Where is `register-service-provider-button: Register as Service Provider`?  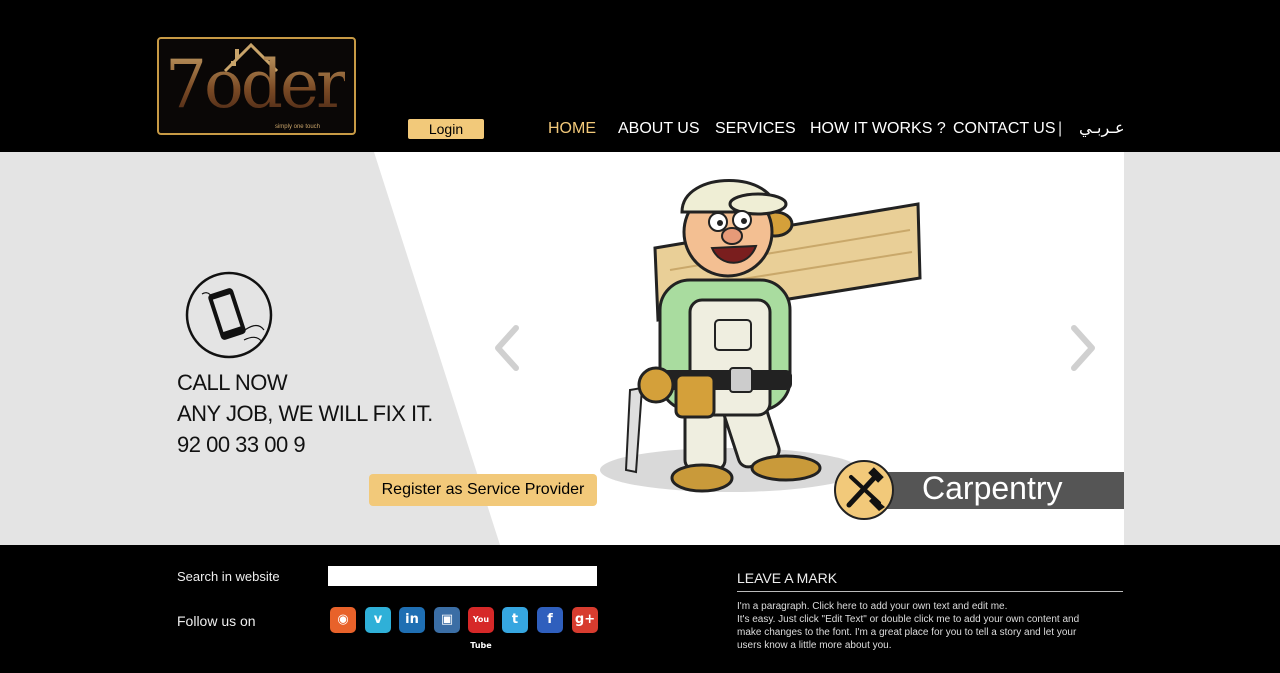
register-service-provider-button: Register as Service Provider is located at coordinates (483, 490).